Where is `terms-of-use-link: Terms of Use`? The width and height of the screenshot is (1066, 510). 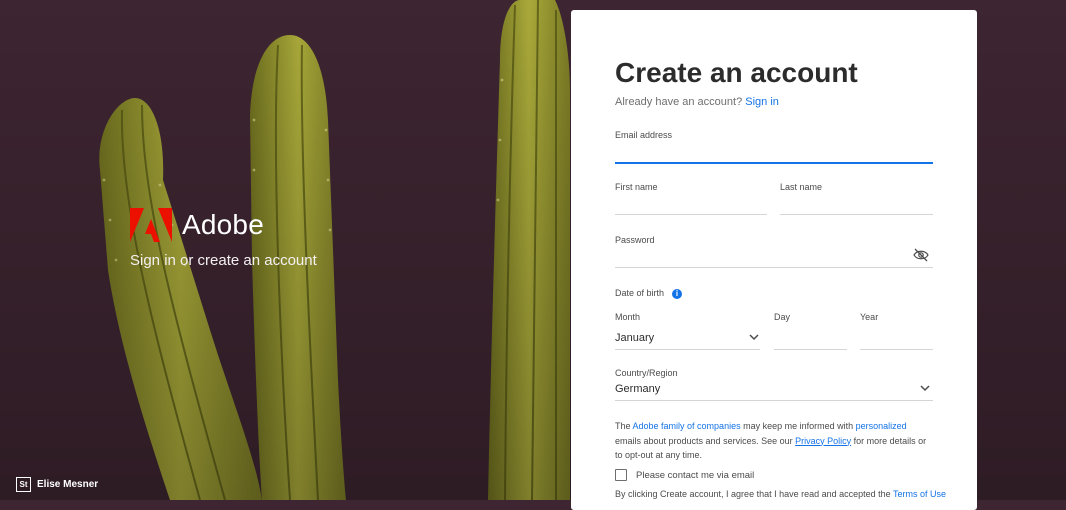 terms-of-use-link: Terms of Use is located at coordinates (919, 494).